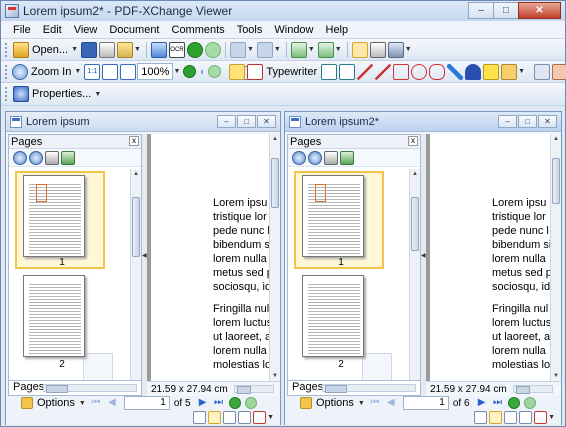 This screenshot has width=566, height=427. Describe the element at coordinates (155, 71) in the screenshot. I see `zoom-level-combo: 100%` at that location.